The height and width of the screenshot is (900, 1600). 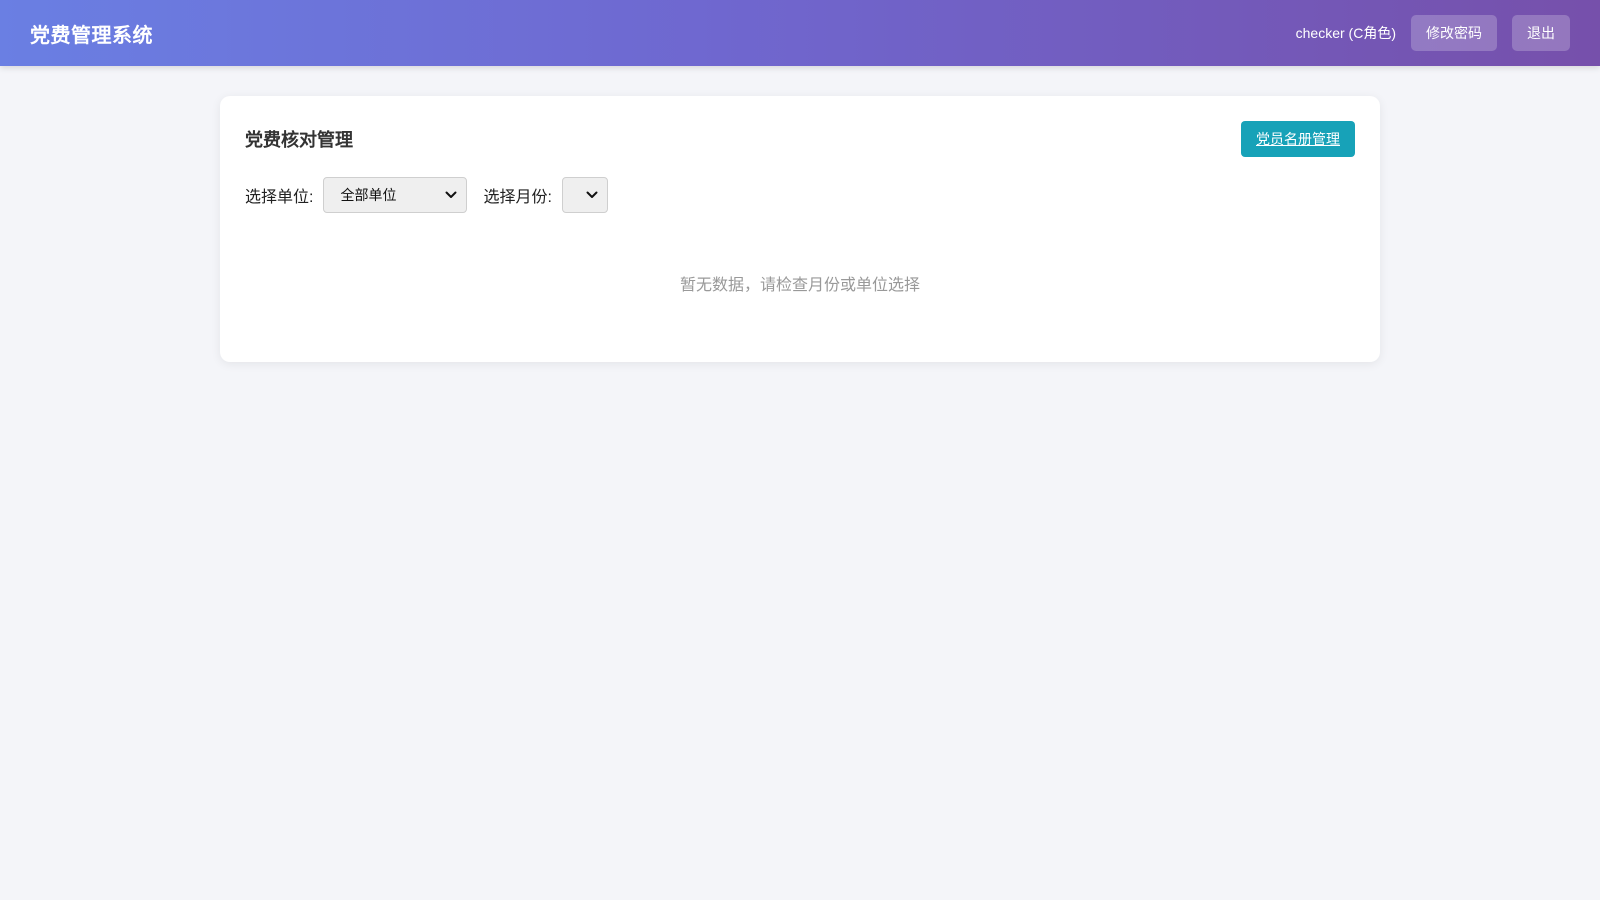 What do you see at coordinates (299, 140) in the screenshot?
I see `page-title: 党费核对管理` at bounding box center [299, 140].